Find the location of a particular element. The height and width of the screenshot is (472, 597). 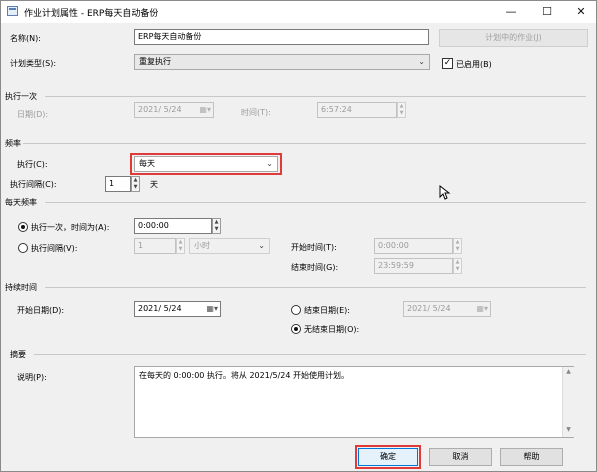

one-time-section-title: 执行一次 is located at coordinates (21, 96).